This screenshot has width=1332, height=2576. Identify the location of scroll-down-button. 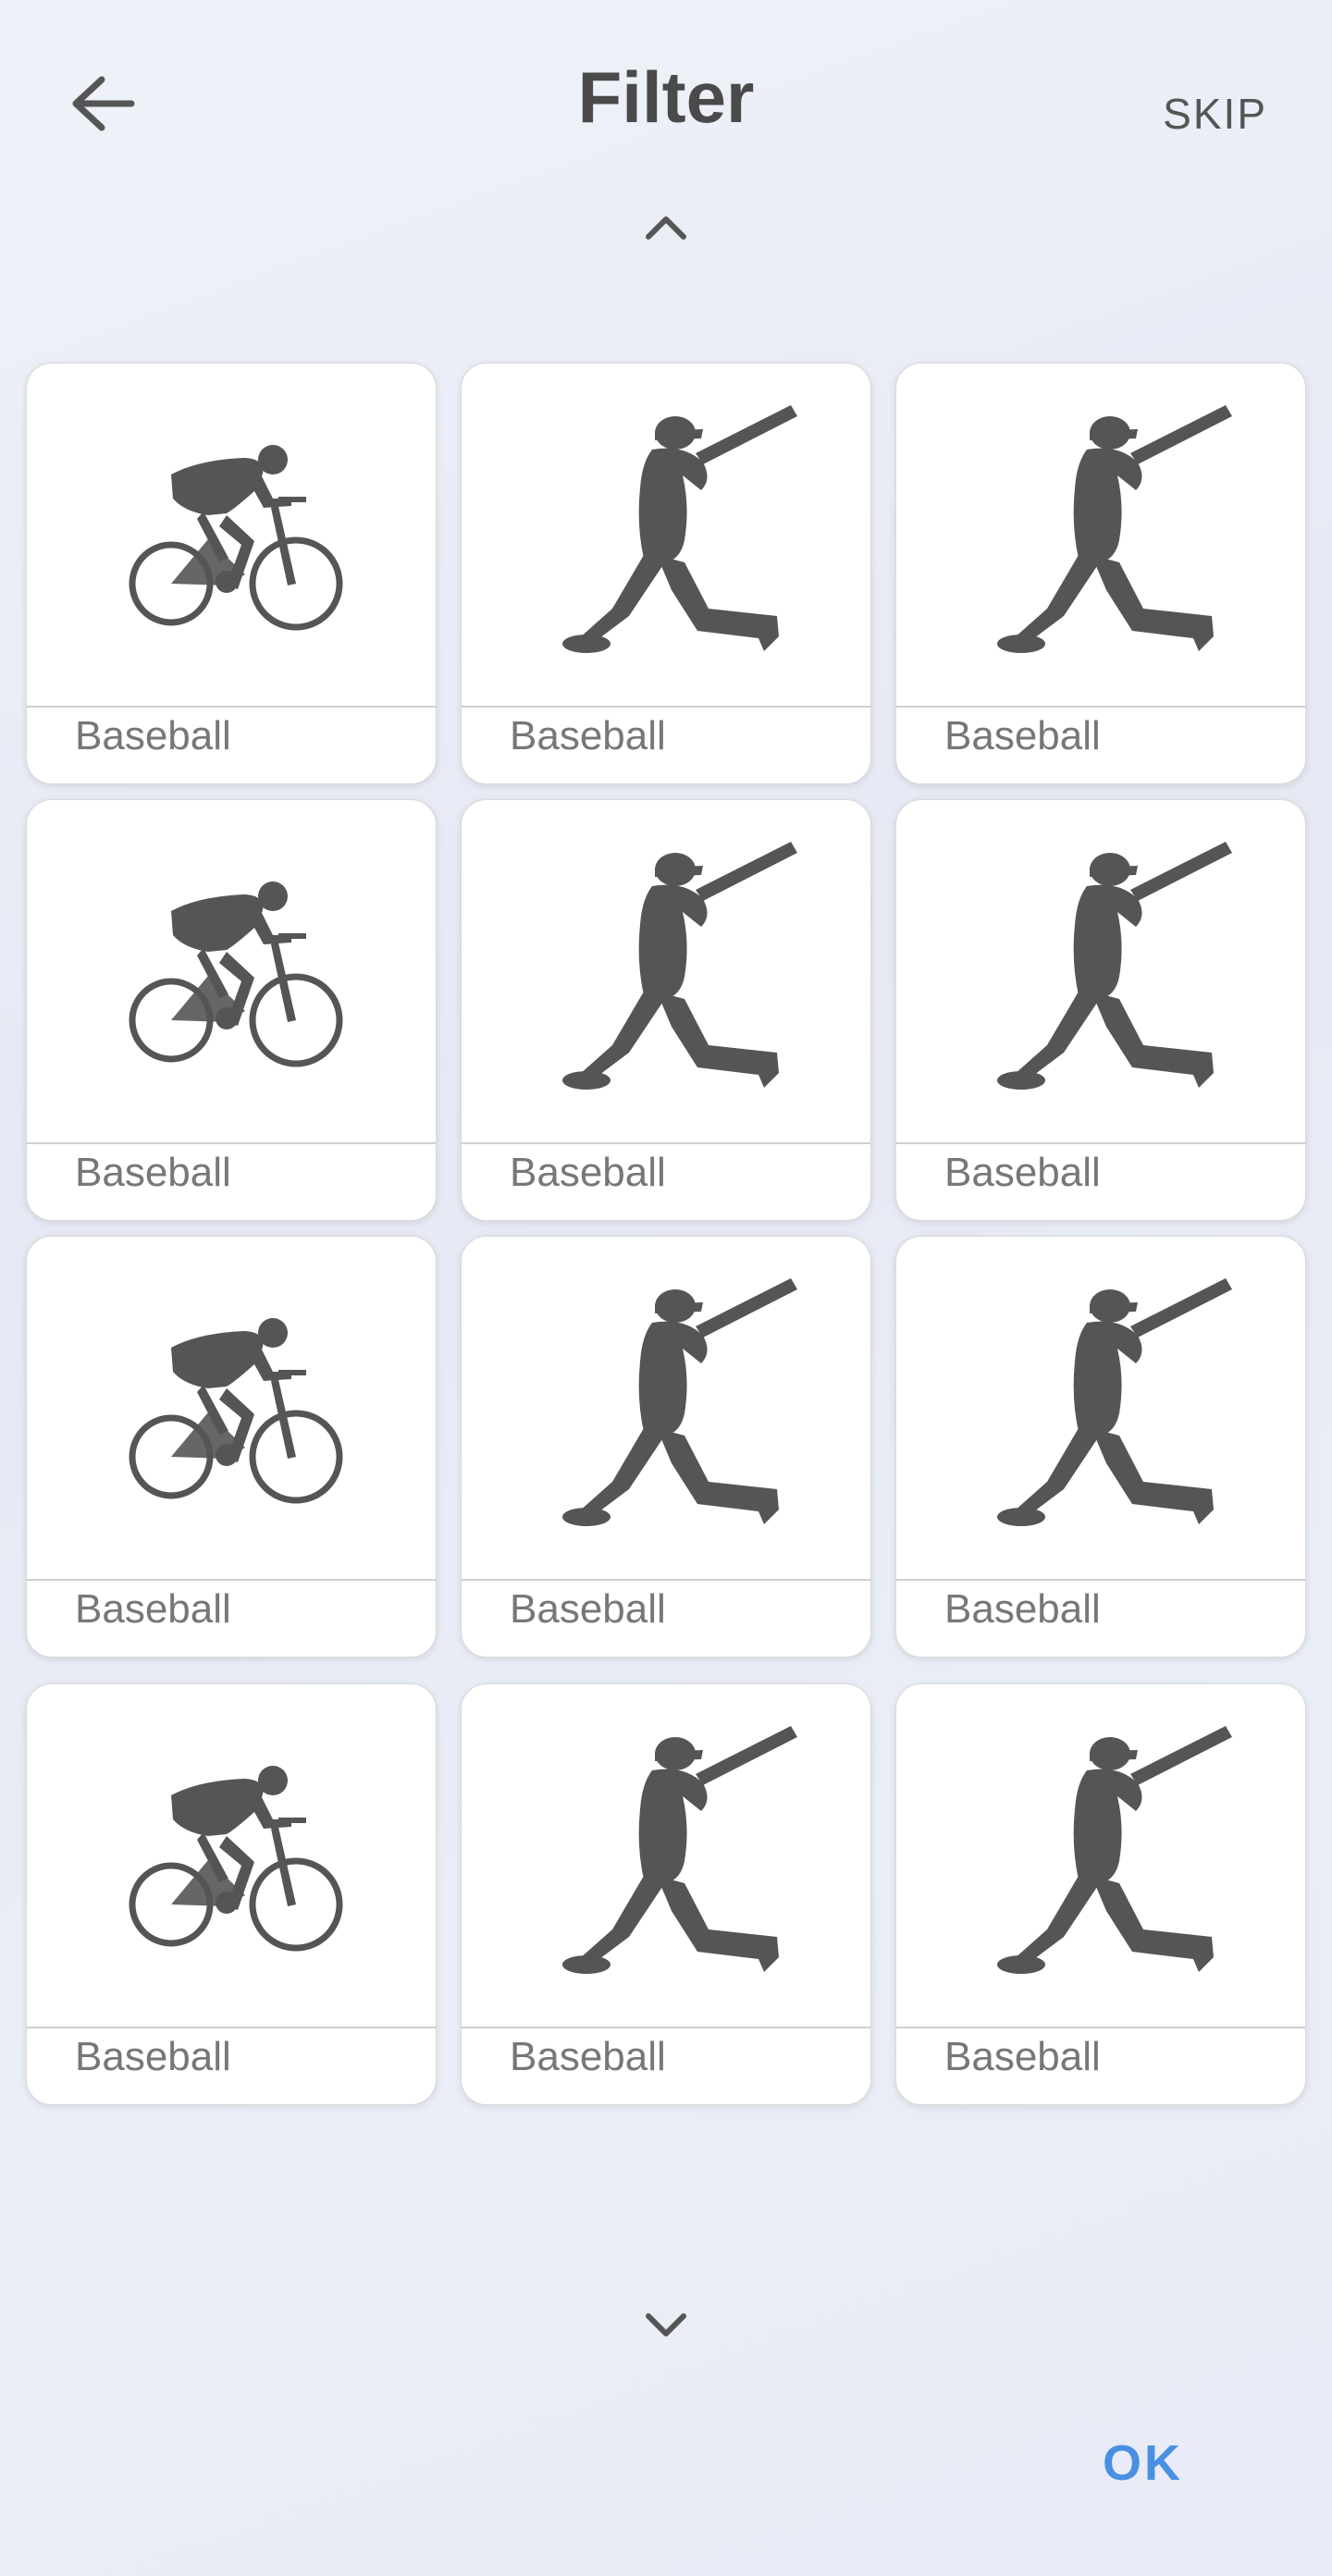
(666, 2329).